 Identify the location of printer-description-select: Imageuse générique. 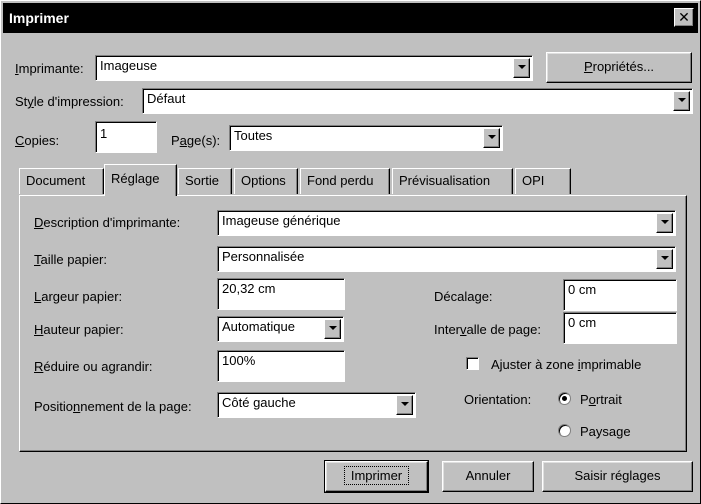
(446, 223).